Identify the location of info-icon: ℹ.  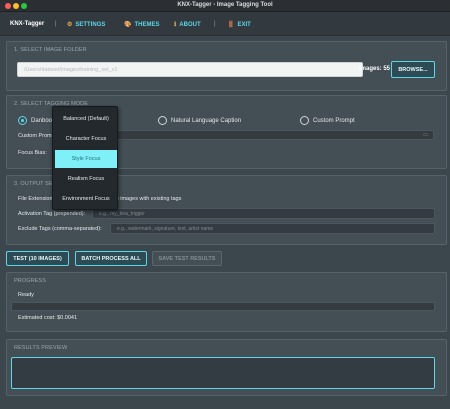
(175, 25).